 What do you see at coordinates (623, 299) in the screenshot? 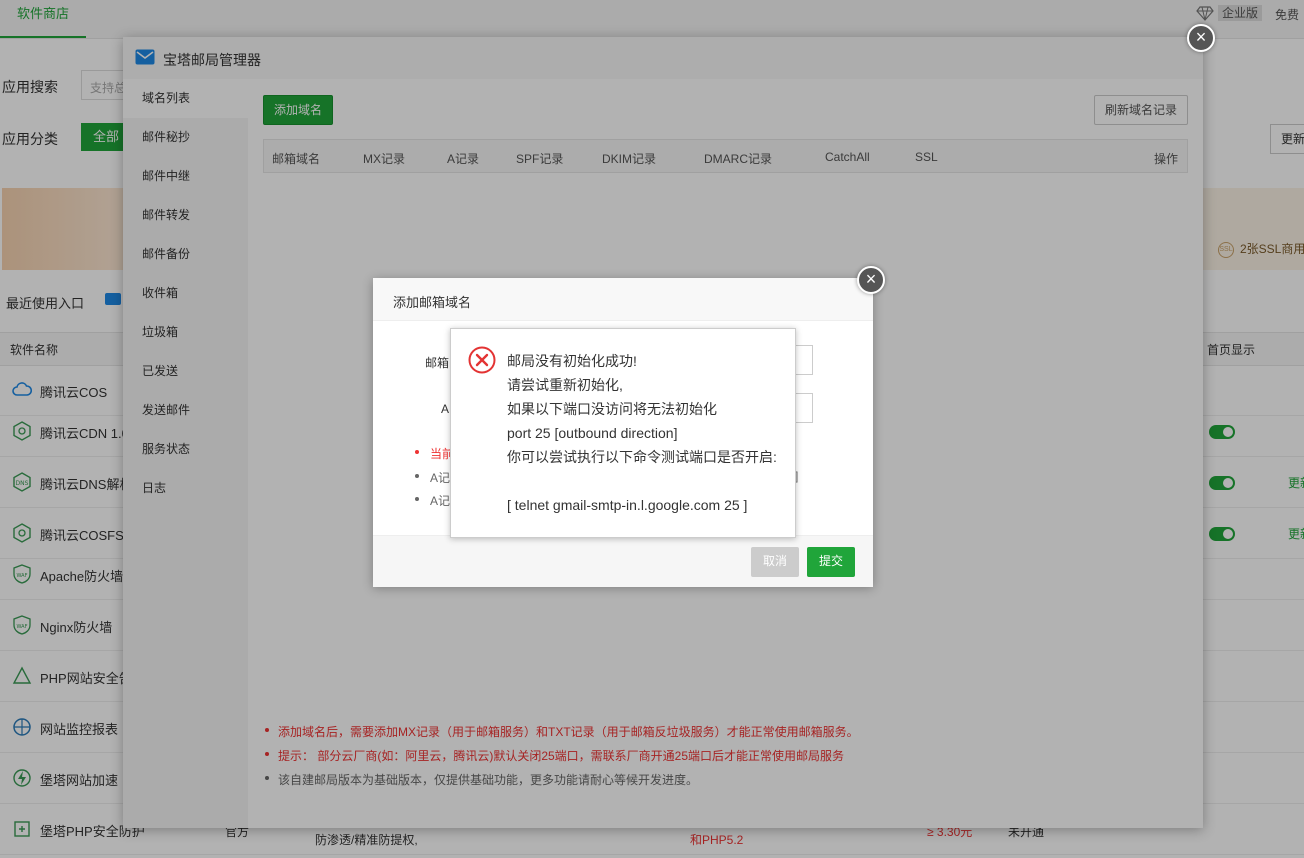
I see `add-domain-dialog-header: 添加邮箱域名` at bounding box center [623, 299].